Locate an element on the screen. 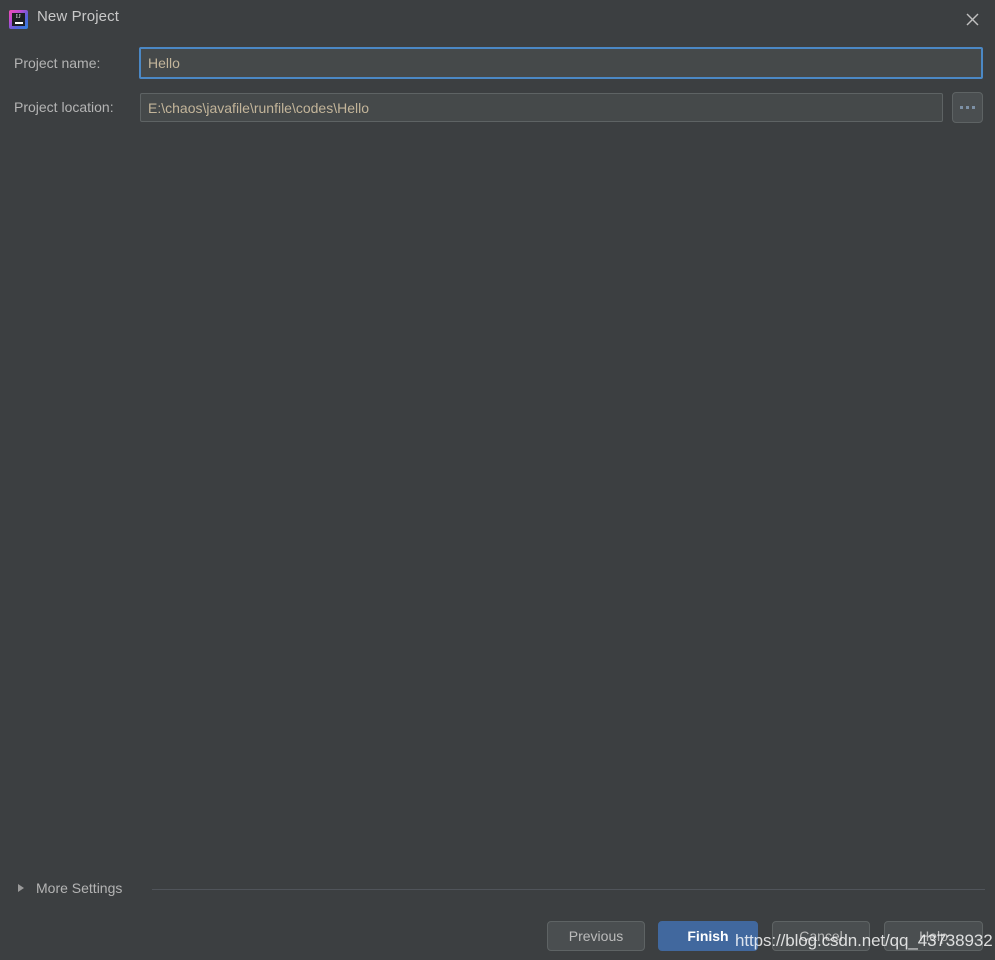 This screenshot has height=960, width=995. close-button is located at coordinates (972, 19).